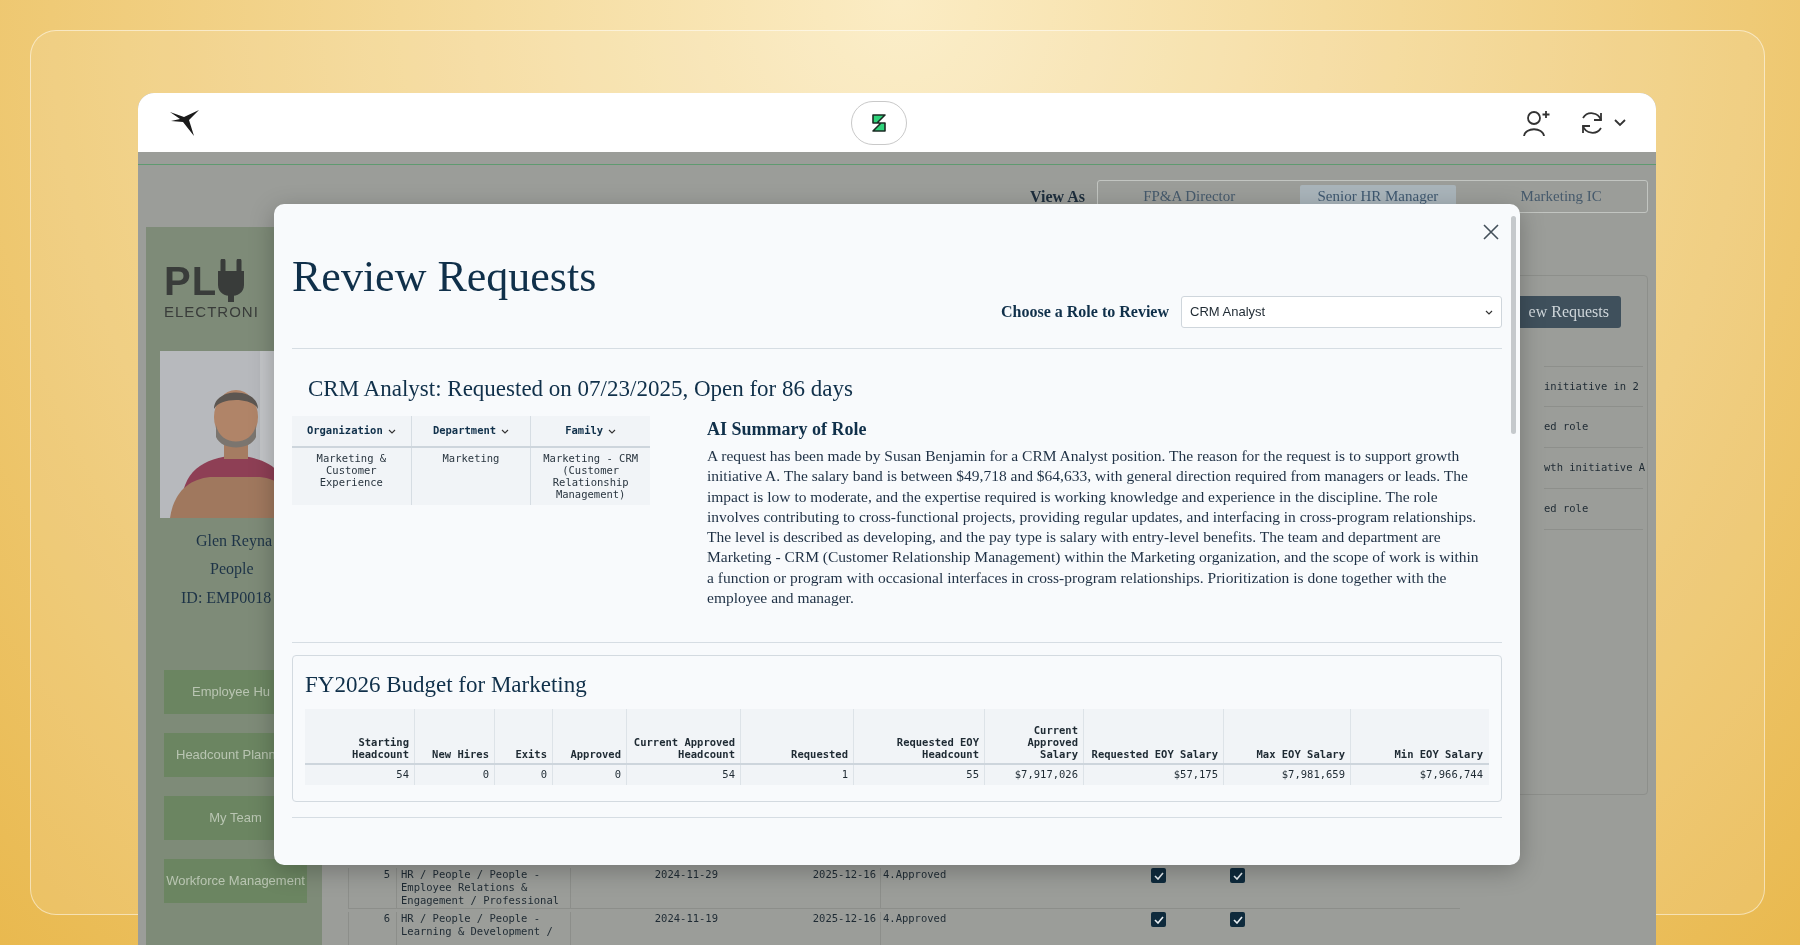  Describe the element at coordinates (380, 748) in the screenshot. I see `column-header: Starting Headcount` at that location.